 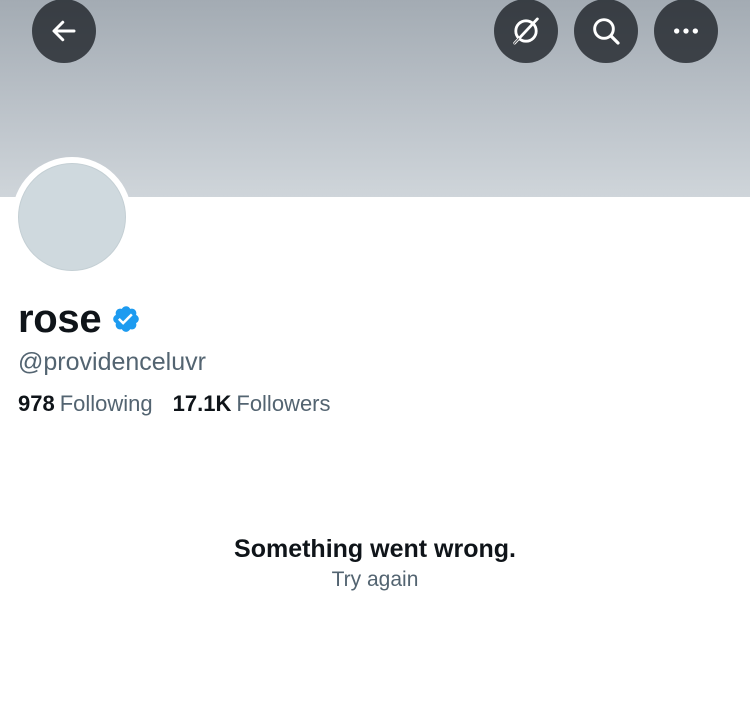 I want to click on following-label: Following, so click(x=106, y=403).